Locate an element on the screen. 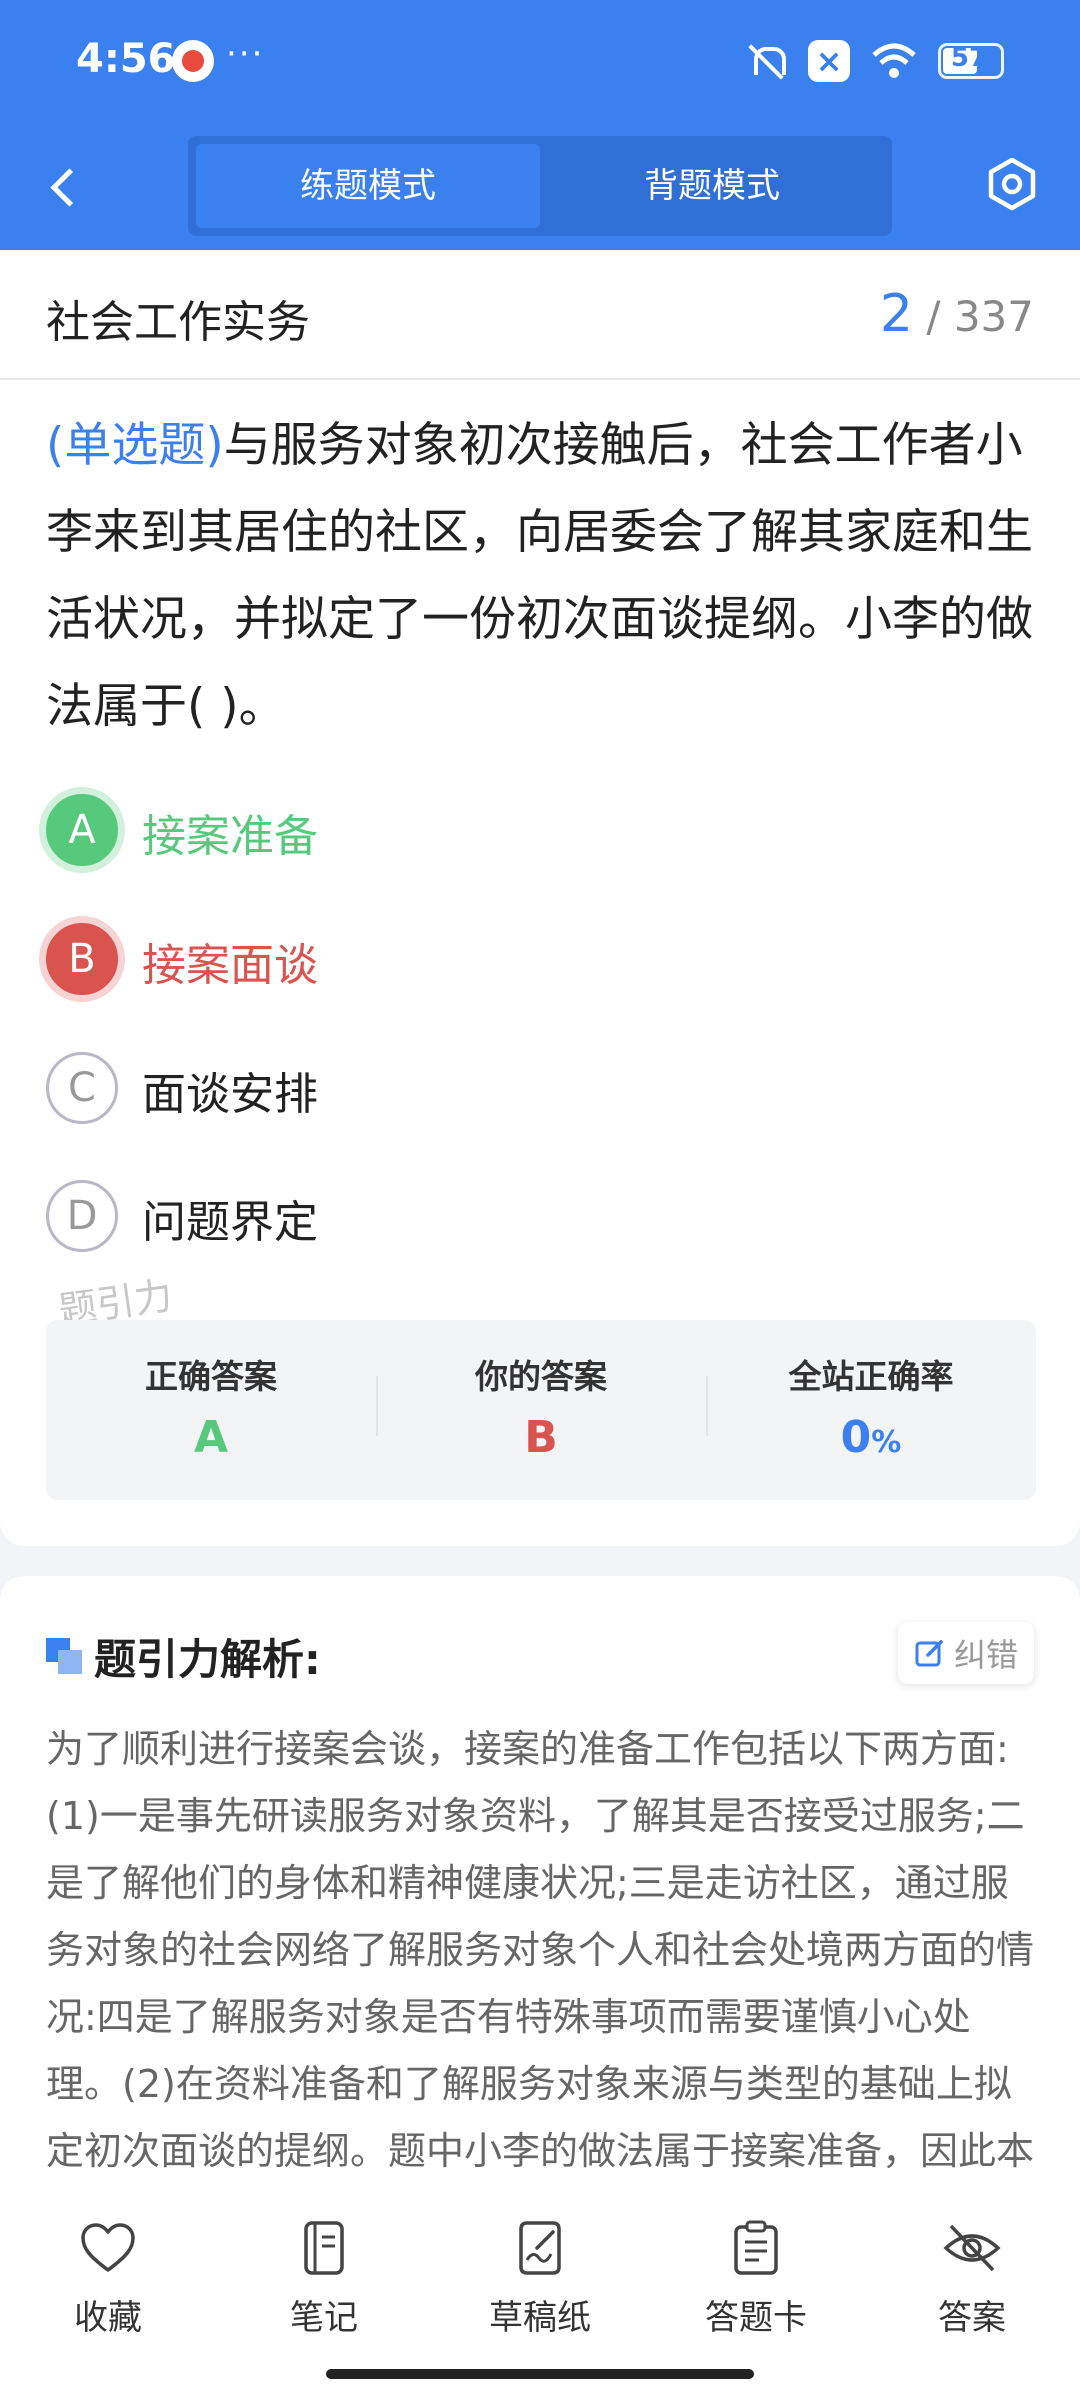 This screenshot has height=2400, width=1080. nav-notes-label: 笔记 is located at coordinates (324, 2318).